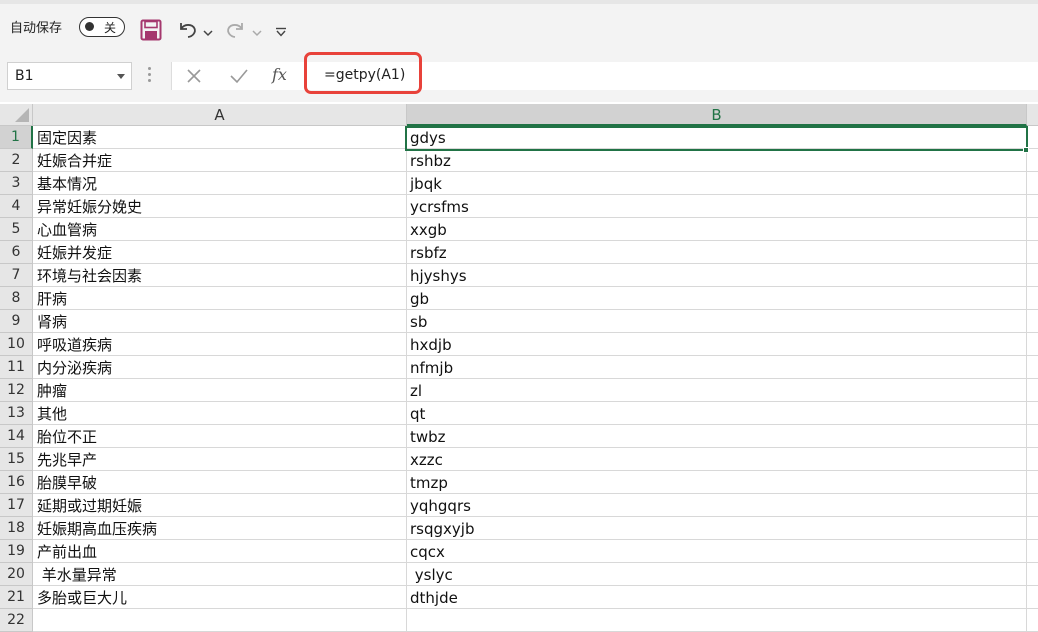 This screenshot has width=1038, height=632. Describe the element at coordinates (16, 298) in the screenshot. I see `row-header: 8` at that location.